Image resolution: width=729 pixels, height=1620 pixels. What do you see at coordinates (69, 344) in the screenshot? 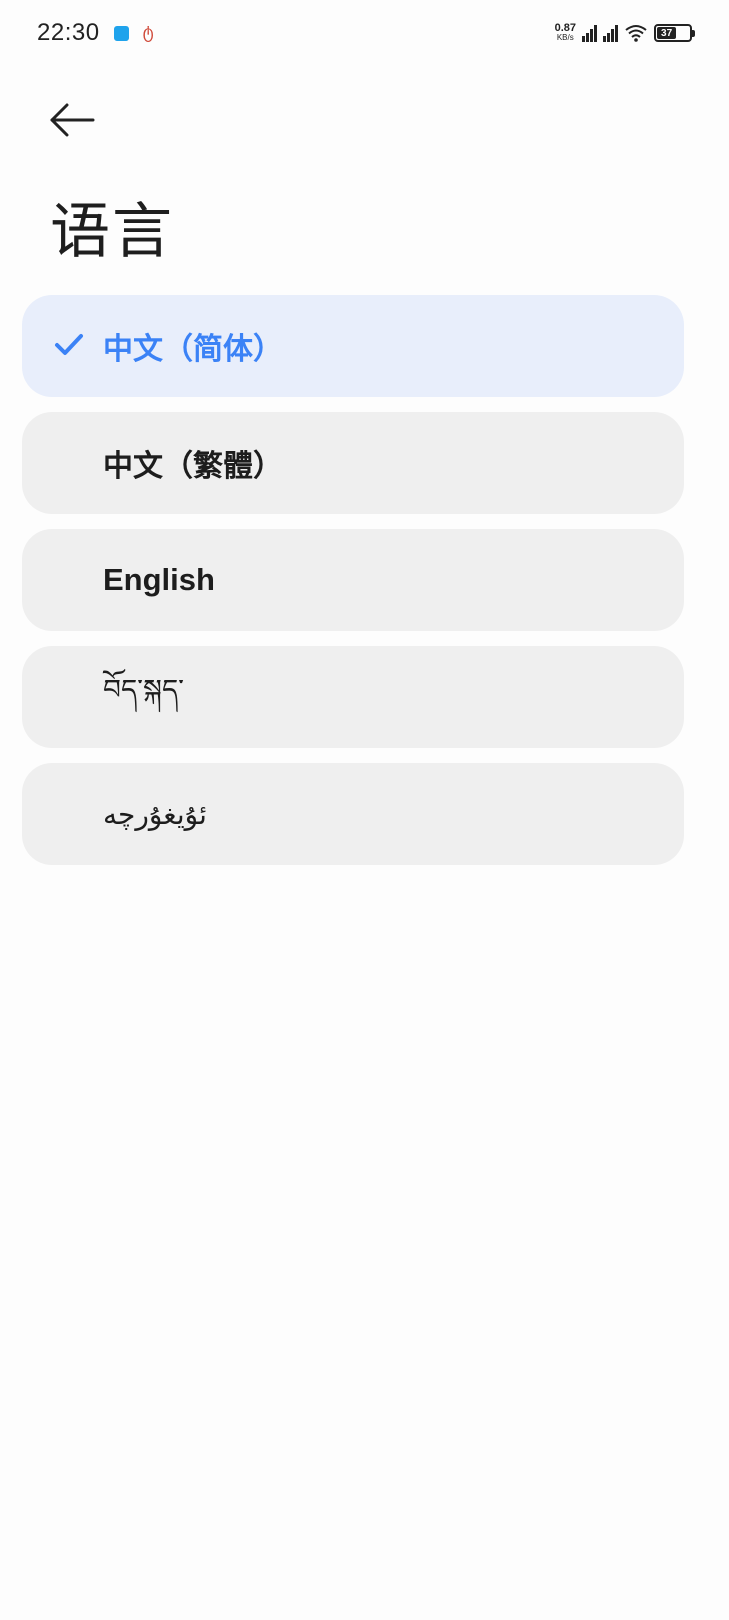
I see `checkmark-icon` at bounding box center [69, 344].